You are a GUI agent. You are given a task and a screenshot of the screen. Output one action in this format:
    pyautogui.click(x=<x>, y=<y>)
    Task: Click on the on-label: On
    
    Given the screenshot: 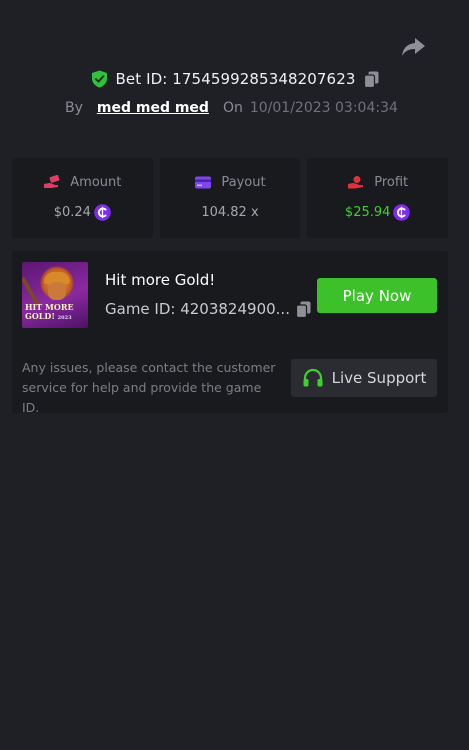 What is the action you would take?
    pyautogui.click(x=232, y=108)
    